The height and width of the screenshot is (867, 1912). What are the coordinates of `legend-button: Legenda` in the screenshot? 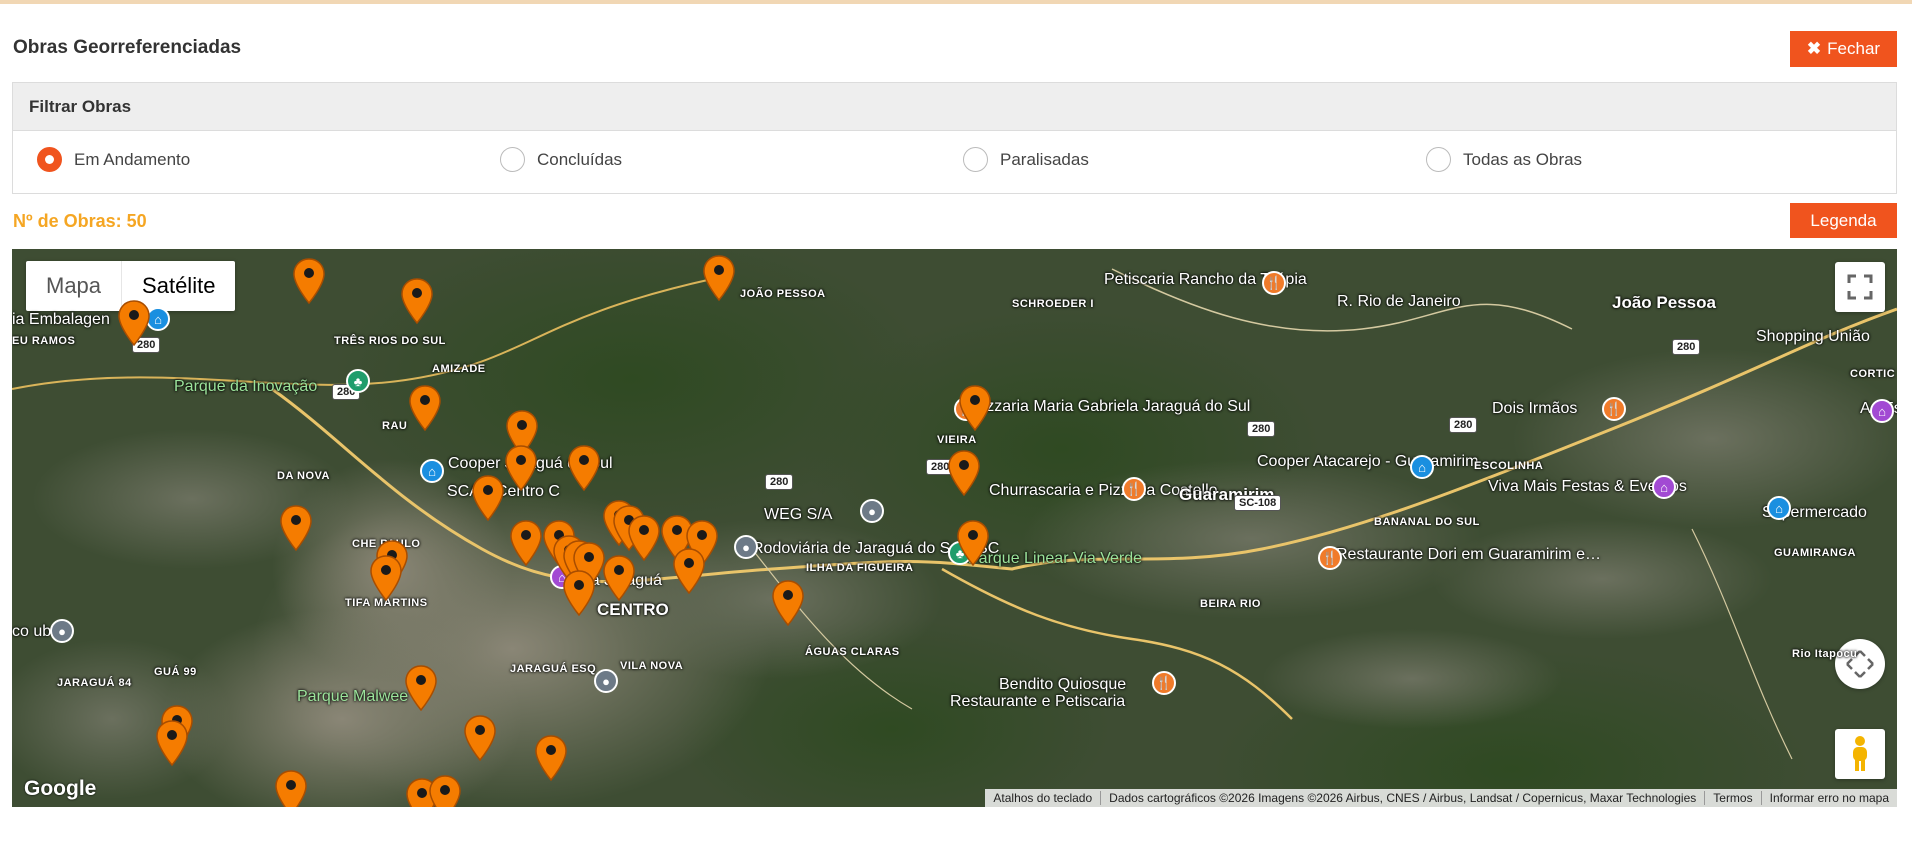 It's located at (1843, 220).